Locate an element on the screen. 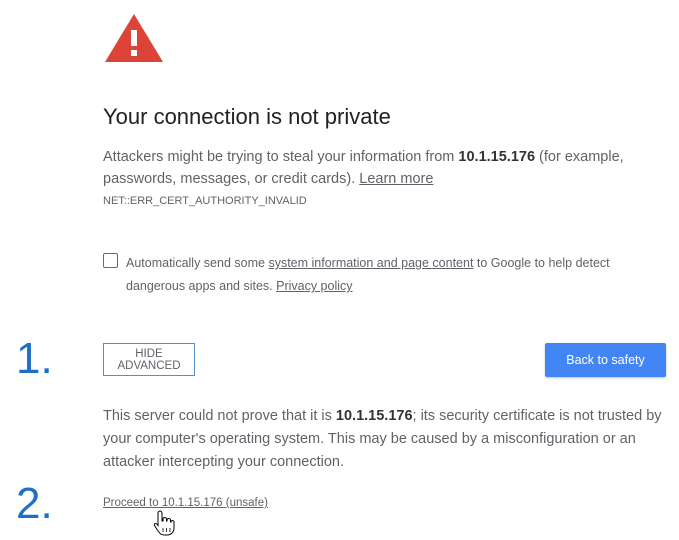 Image resolution: width=679 pixels, height=540 pixels. extended-reporting-checkbox is located at coordinates (110, 260).